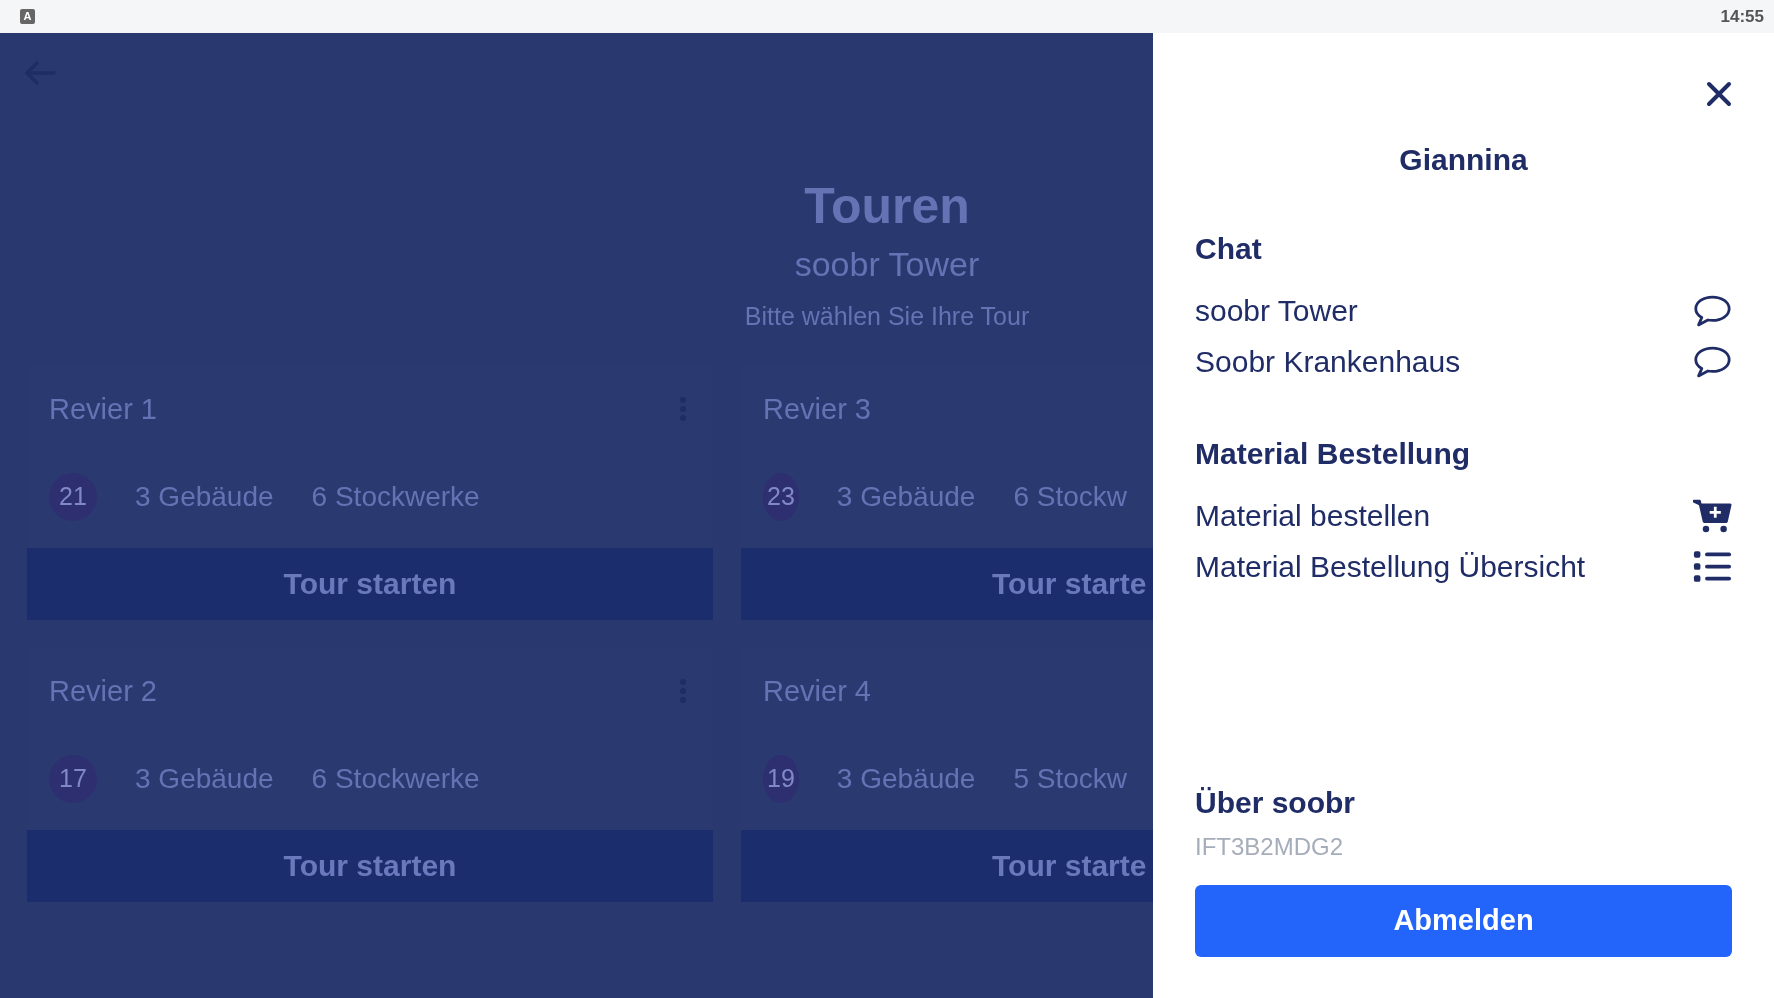 Image resolution: width=1774 pixels, height=998 pixels. I want to click on logout-button: Abmelden, so click(1463, 921).